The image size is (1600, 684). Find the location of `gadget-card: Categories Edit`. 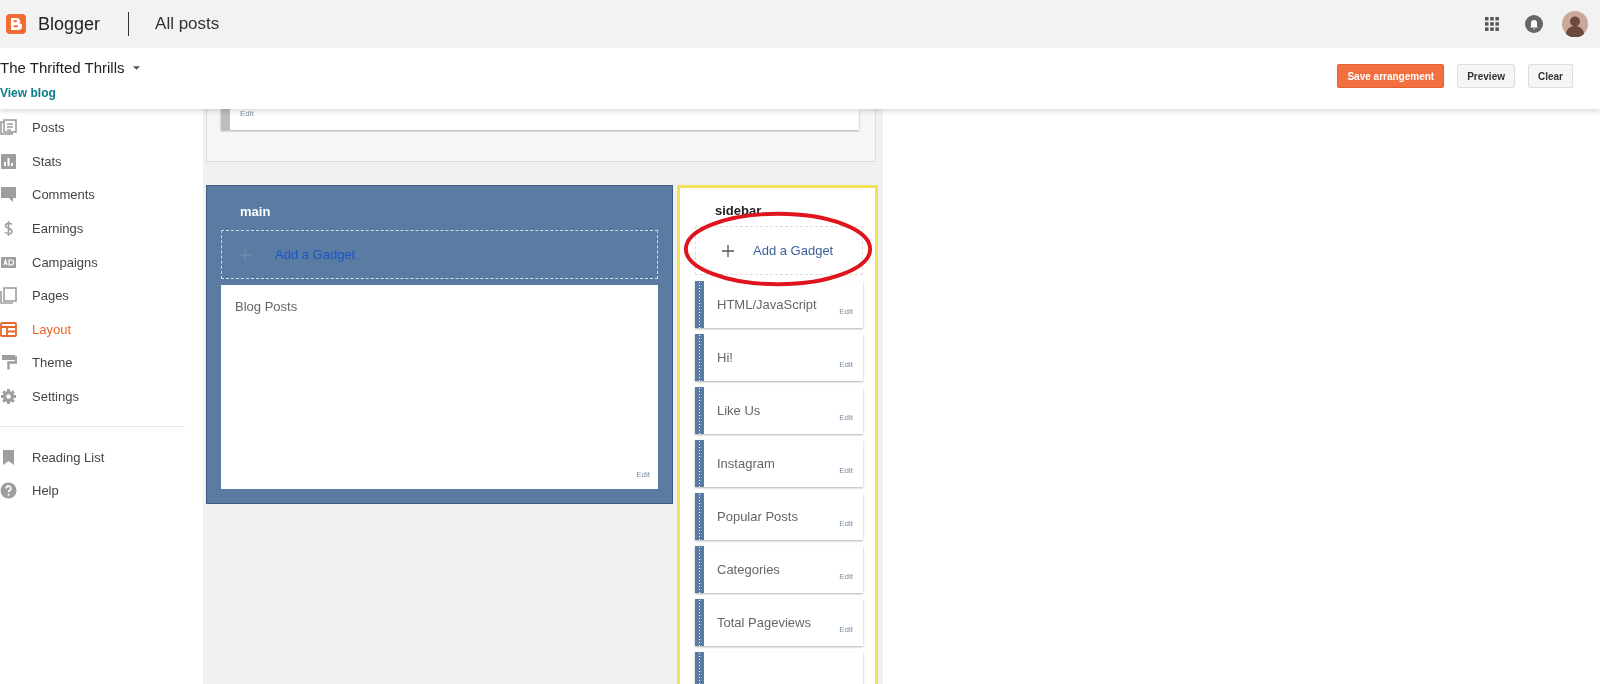

gadget-card: Categories Edit is located at coordinates (779, 569).